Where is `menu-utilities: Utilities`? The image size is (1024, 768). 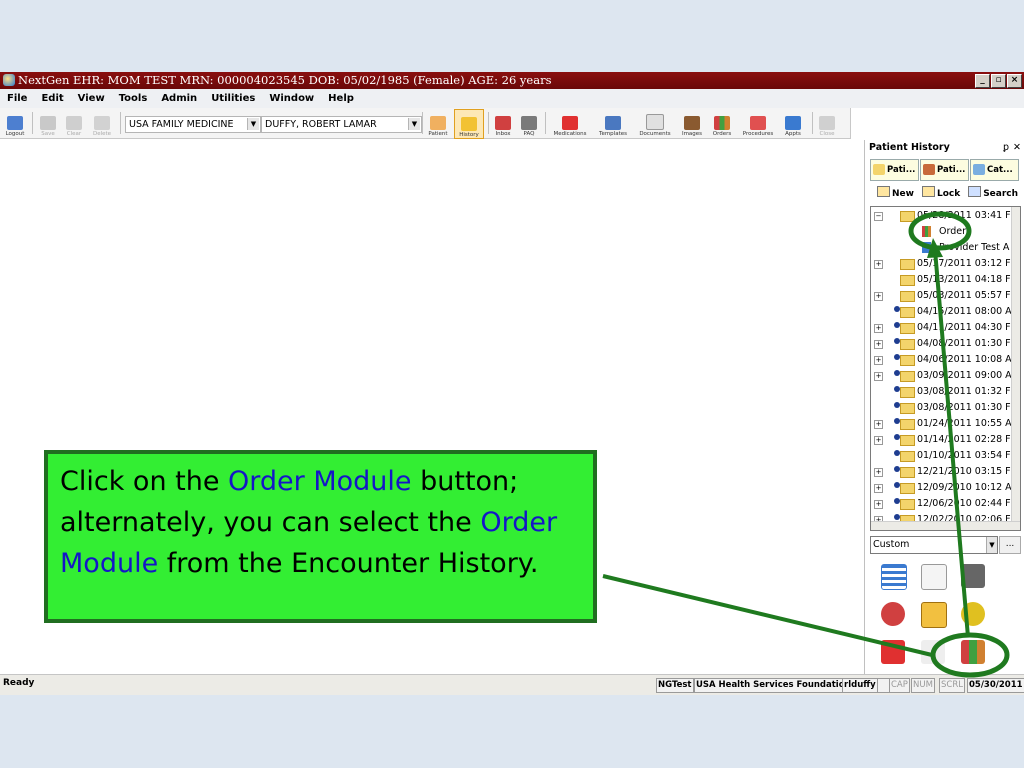 menu-utilities: Utilities is located at coordinates (233, 98).